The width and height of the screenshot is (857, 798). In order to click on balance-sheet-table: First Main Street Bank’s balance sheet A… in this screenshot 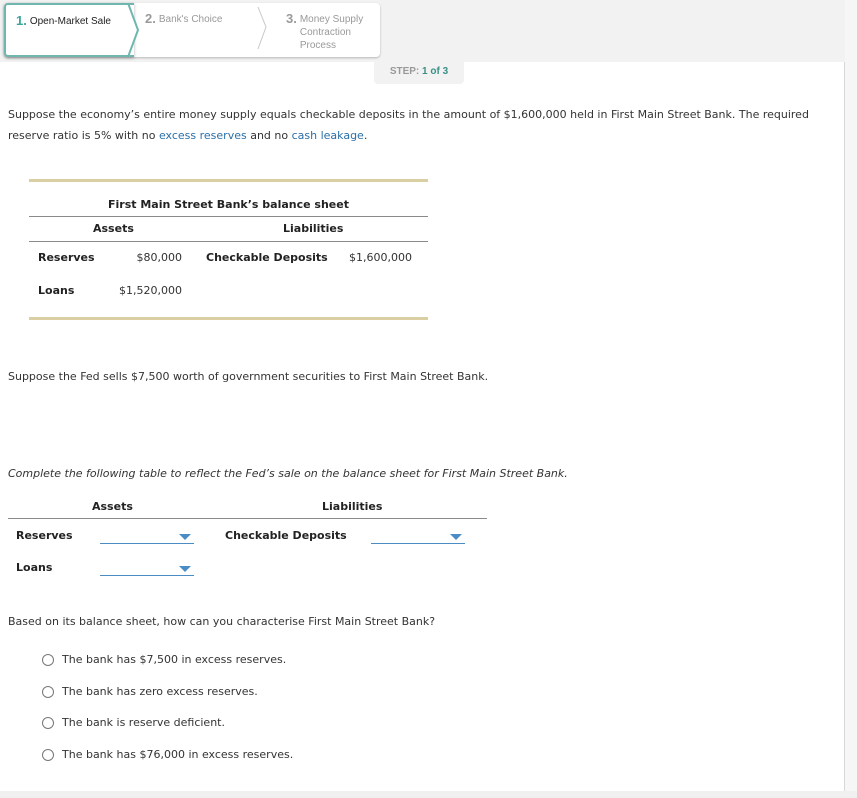, I will do `click(228, 249)`.